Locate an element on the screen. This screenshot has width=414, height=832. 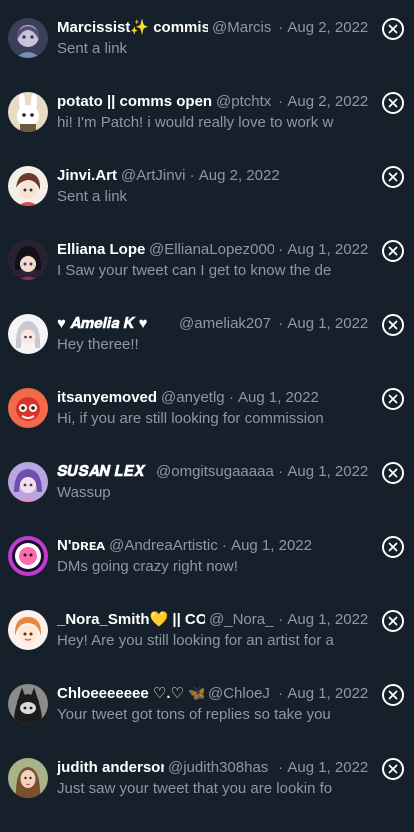
user-handle: @ptchtx is located at coordinates (244, 101).